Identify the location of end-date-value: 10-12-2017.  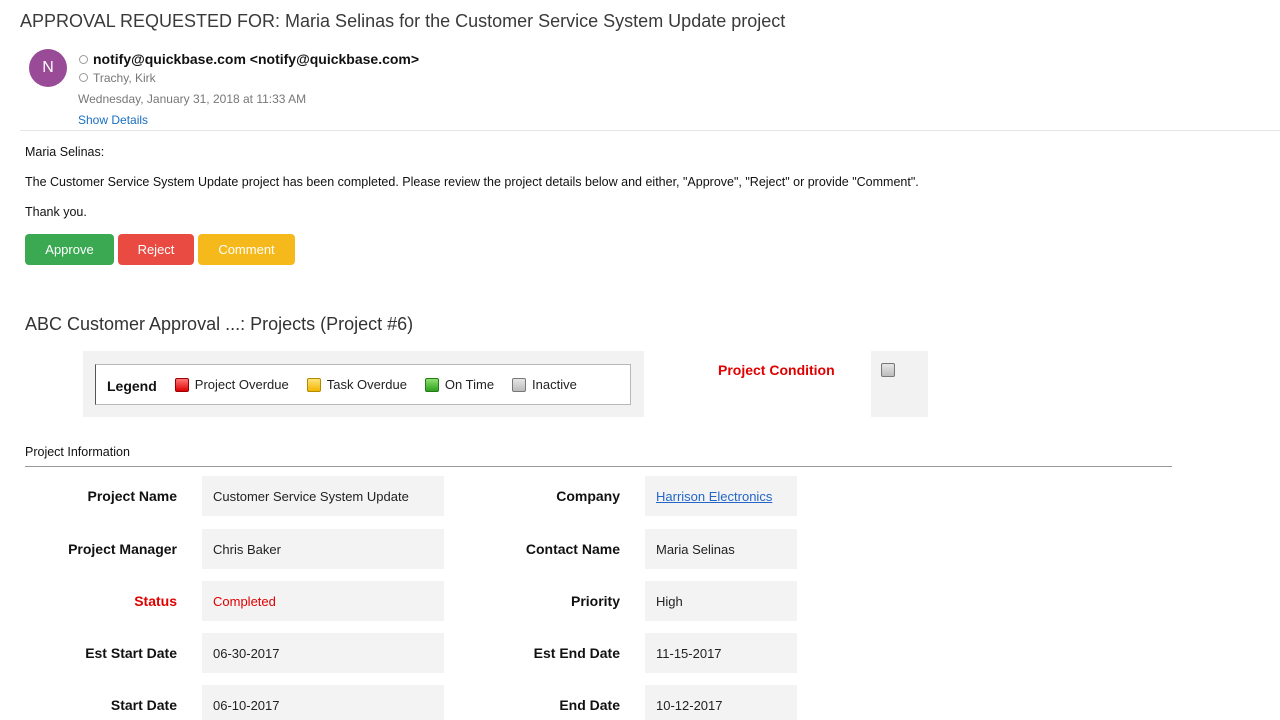
(721, 702).